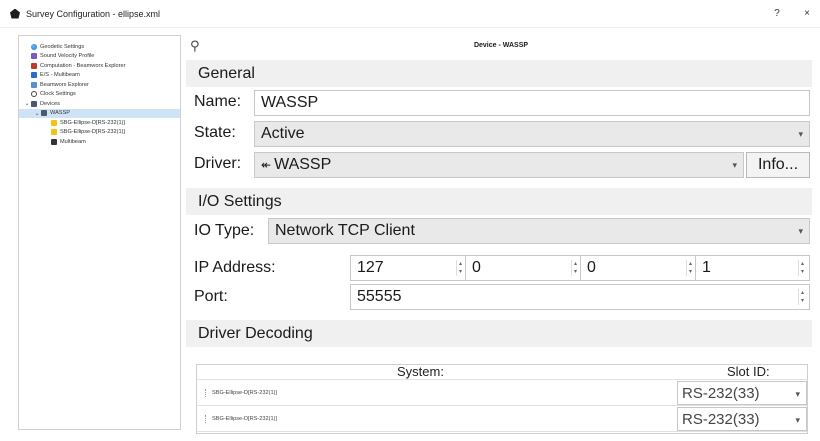 The height and width of the screenshot is (441, 820). Describe the element at coordinates (34, 84) in the screenshot. I see `beam-icon` at that location.